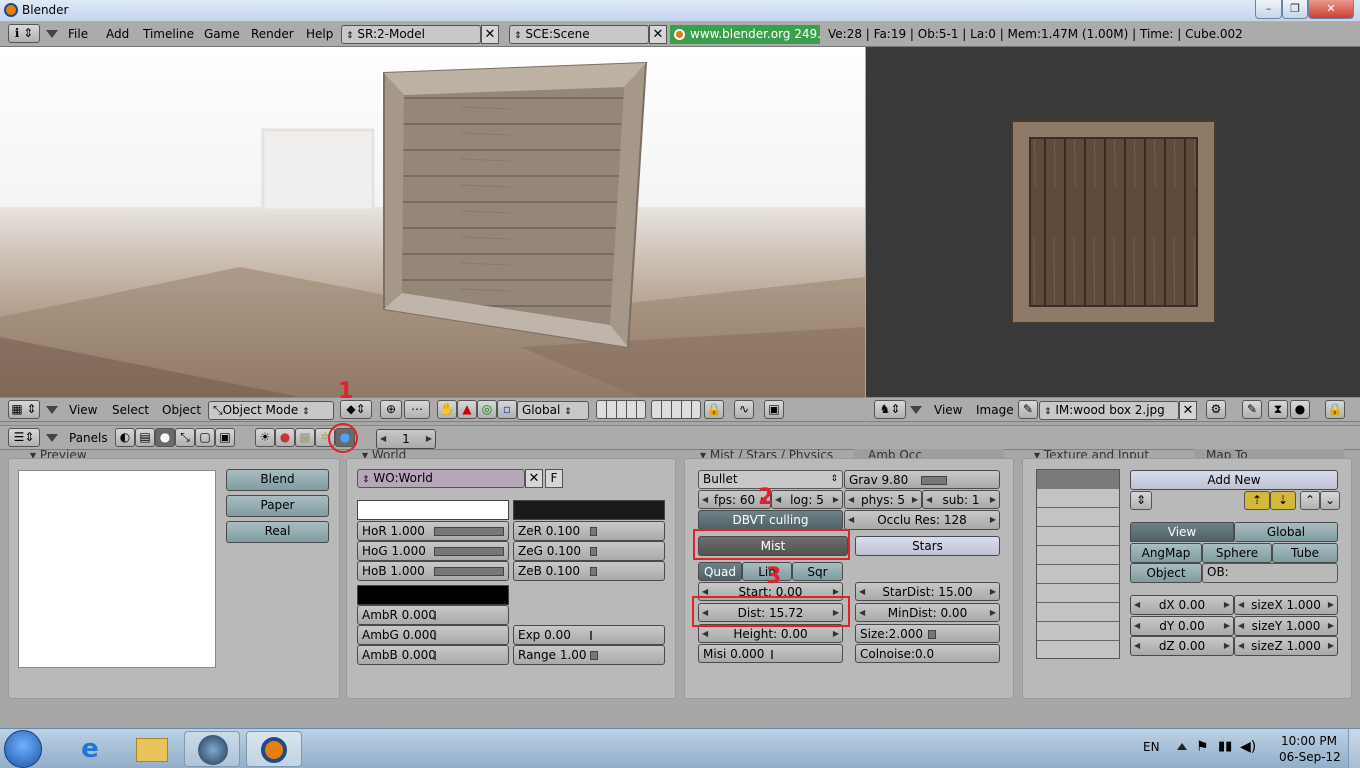  I want to click on dz-field: ◀ dZ 0.00 ▶, so click(1182, 646).